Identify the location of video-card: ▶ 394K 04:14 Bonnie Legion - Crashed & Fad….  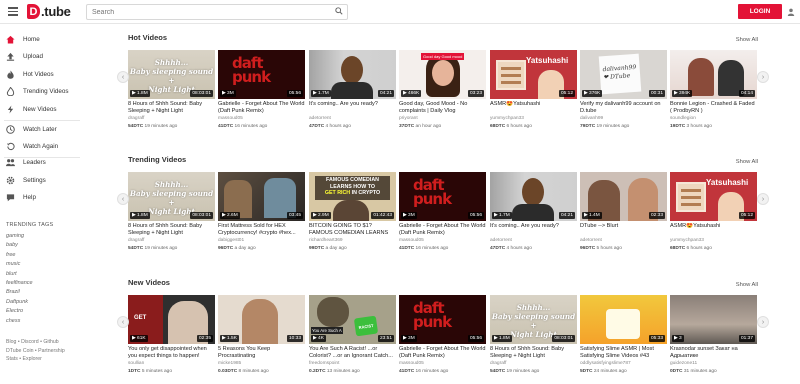
(713, 93).